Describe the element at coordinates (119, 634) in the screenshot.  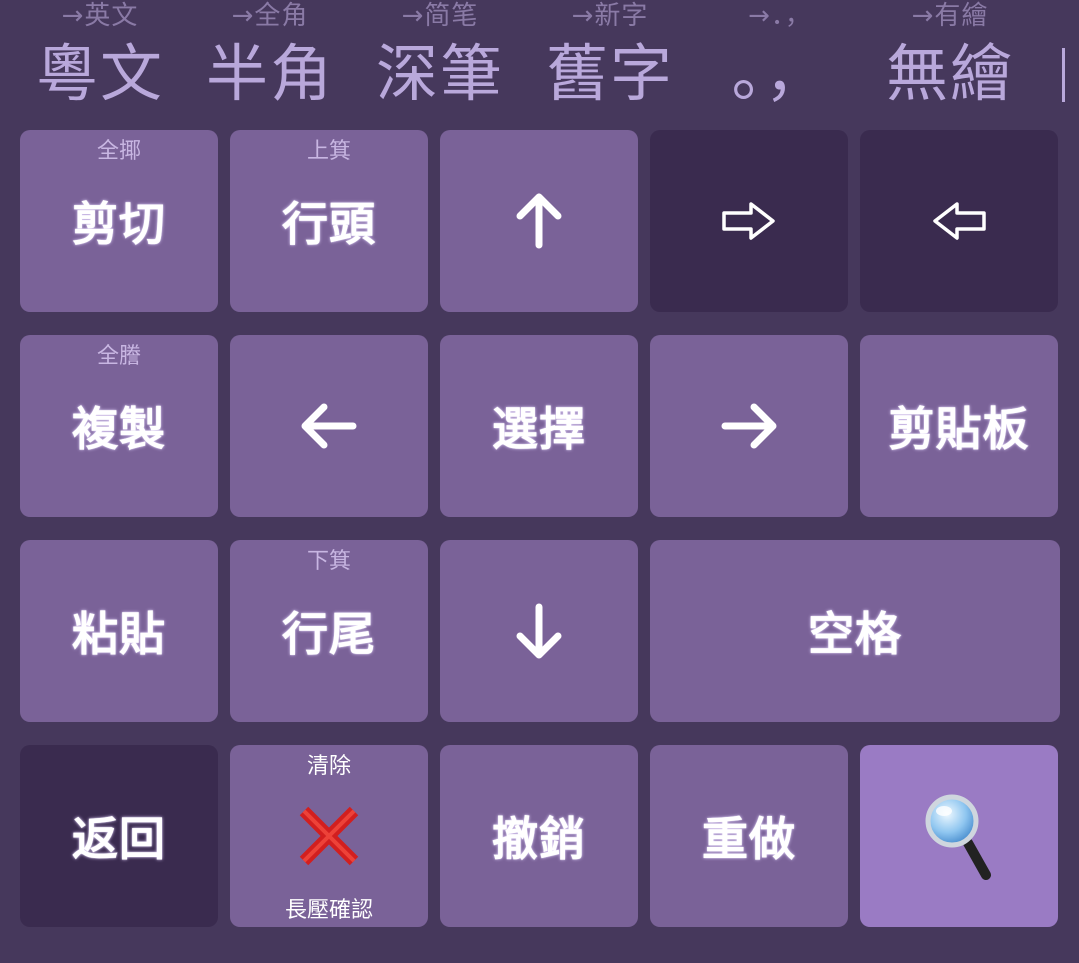
I see `paste-label: 粘貼` at that location.